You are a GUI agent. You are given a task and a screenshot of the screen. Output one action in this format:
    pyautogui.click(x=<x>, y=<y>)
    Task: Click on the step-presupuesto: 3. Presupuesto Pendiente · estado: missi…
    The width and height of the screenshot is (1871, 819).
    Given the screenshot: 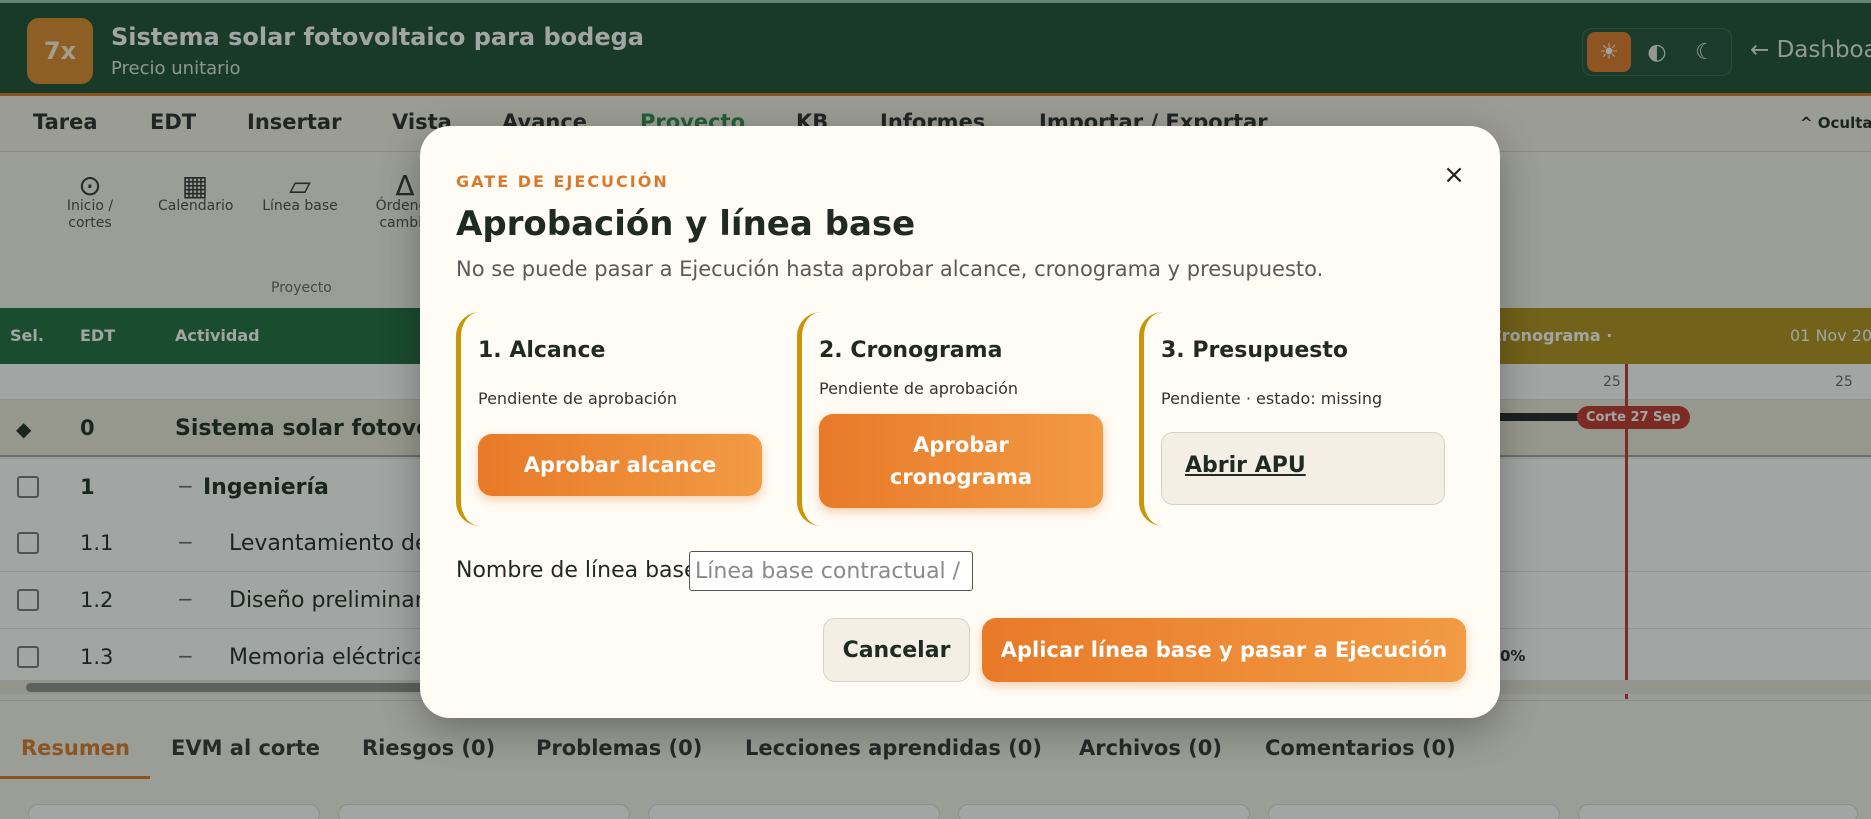 What is the action you would take?
    pyautogui.click(x=1292, y=419)
    